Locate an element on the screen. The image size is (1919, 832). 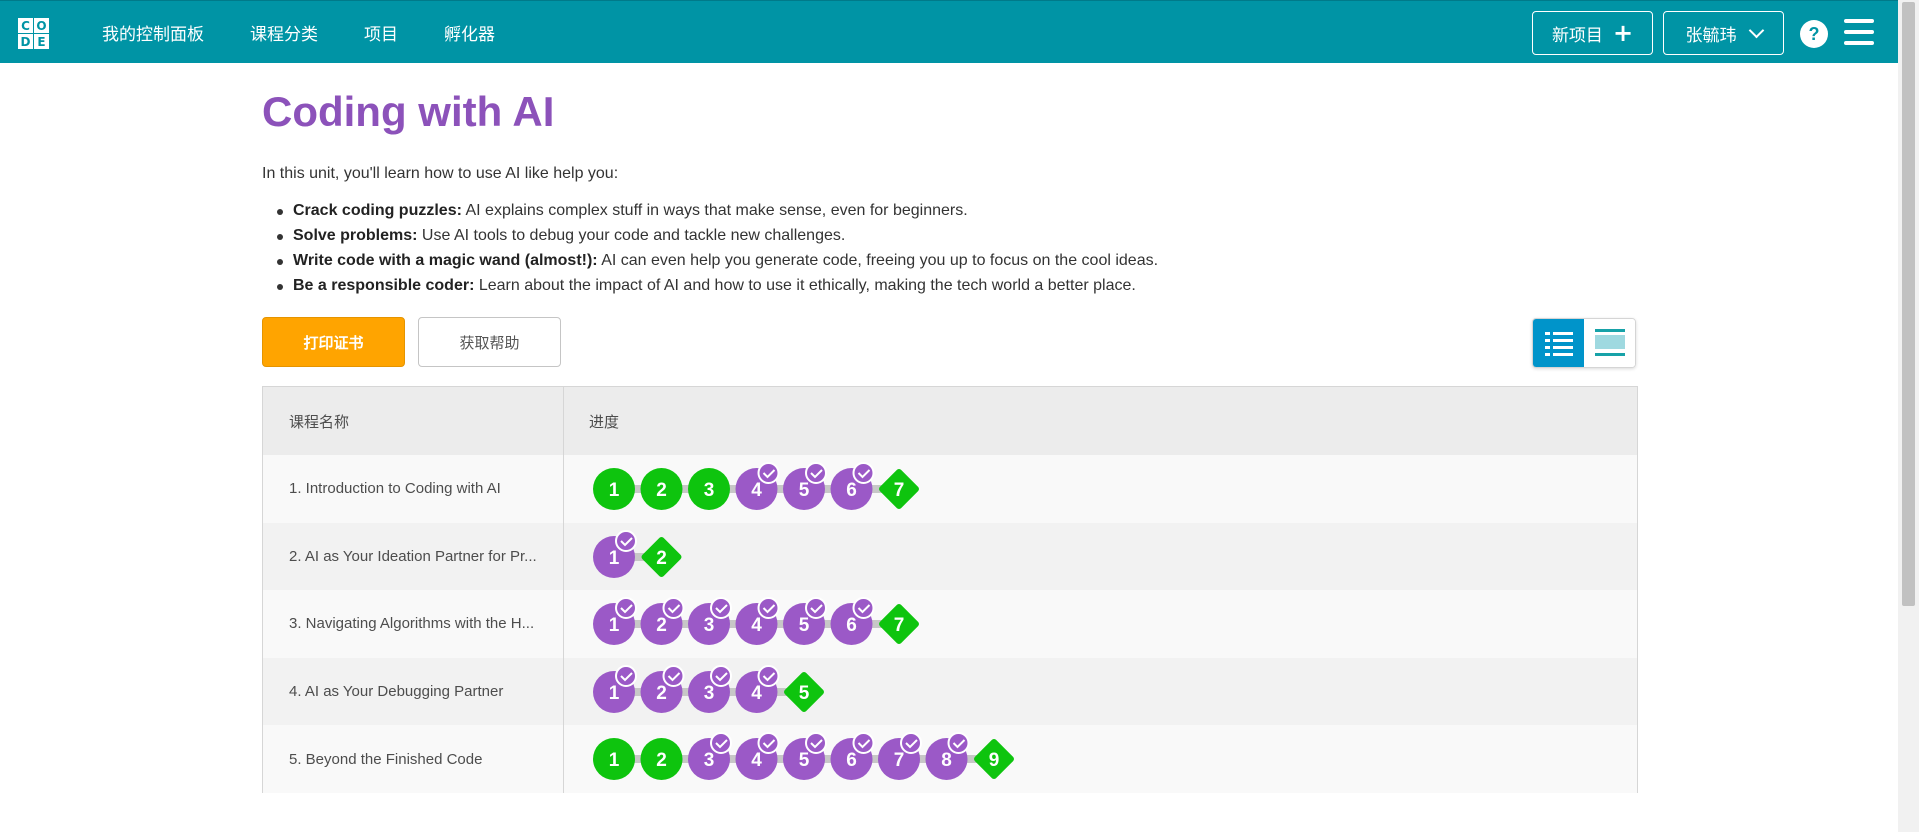
user-menu-button: 张毓玮 is located at coordinates (1723, 33).